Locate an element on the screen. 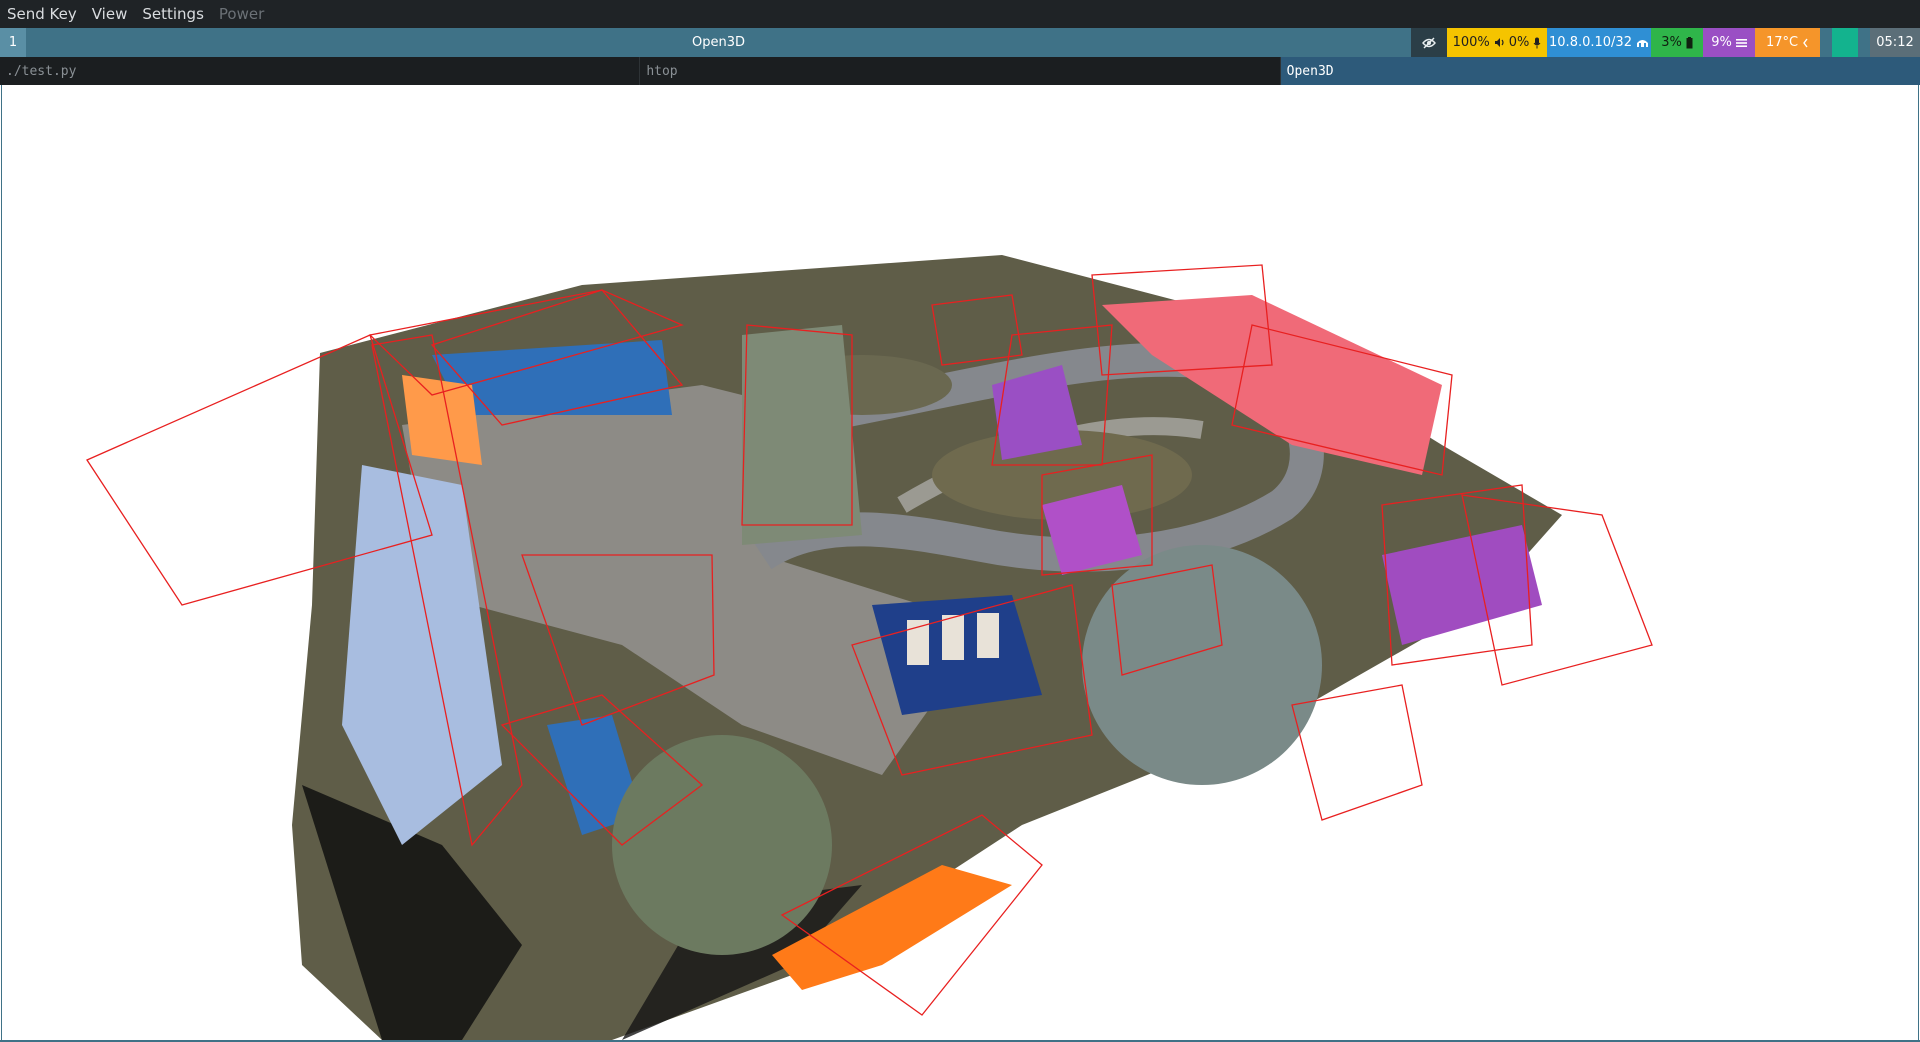  mic-level: 0% is located at coordinates (1519, 42).